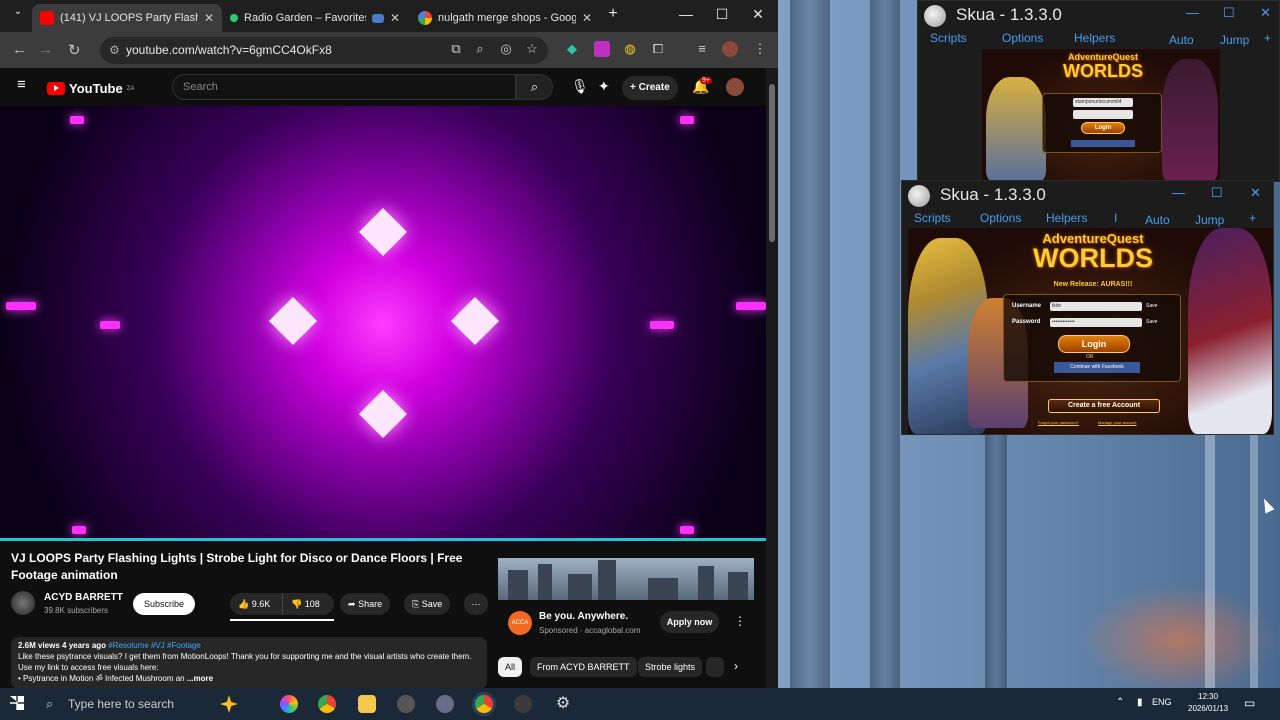 The image size is (1280, 720). What do you see at coordinates (456, 49) in the screenshot?
I see `install-app-icon: ⧉` at bounding box center [456, 49].